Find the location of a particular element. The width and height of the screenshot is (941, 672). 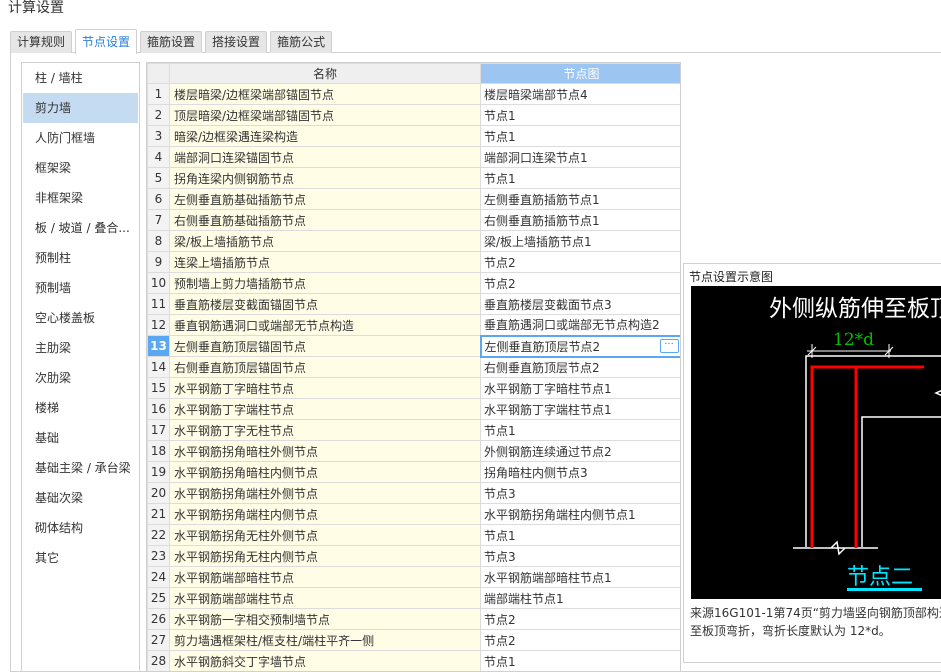

table-row: 25 水平钢筋端部端柱节点 端部端柱节点1 is located at coordinates (413, 598).